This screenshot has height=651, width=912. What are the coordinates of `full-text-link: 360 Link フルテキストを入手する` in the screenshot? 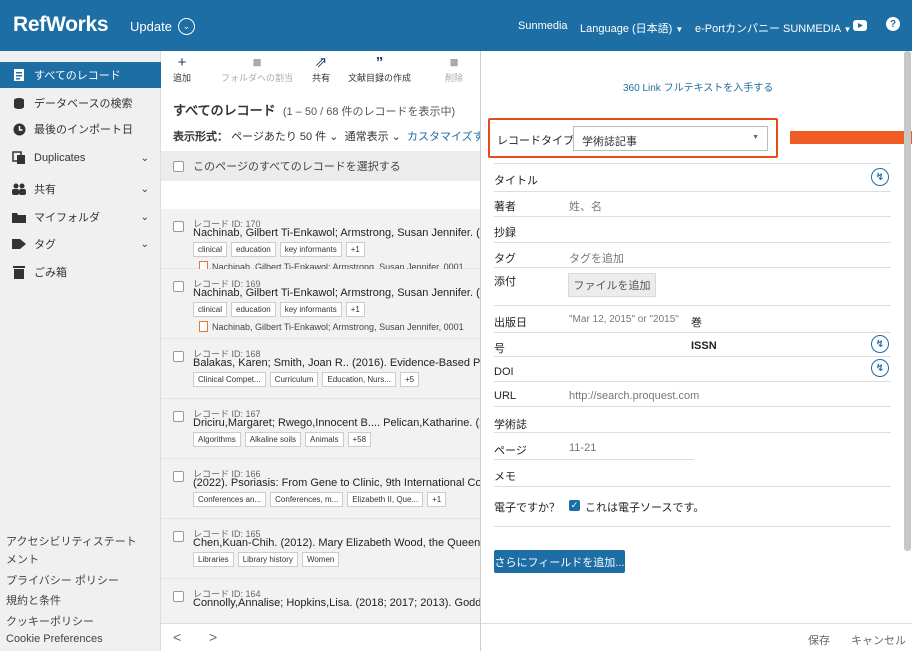 It's located at (698, 86).